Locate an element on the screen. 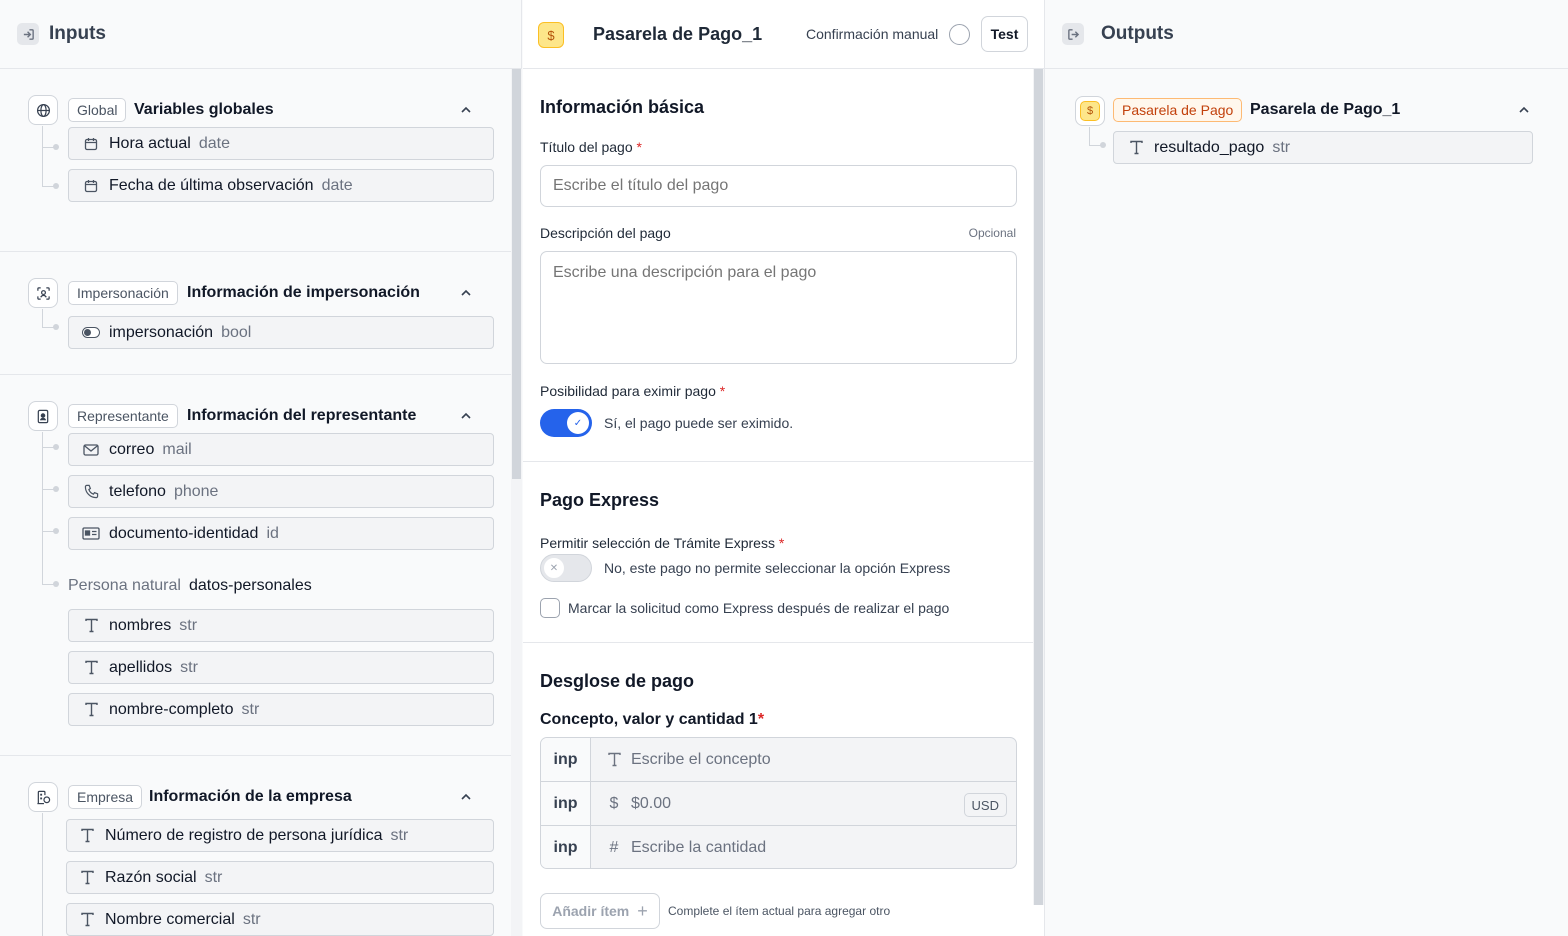 The height and width of the screenshot is (936, 1568). field-type: phone is located at coordinates (196, 491).